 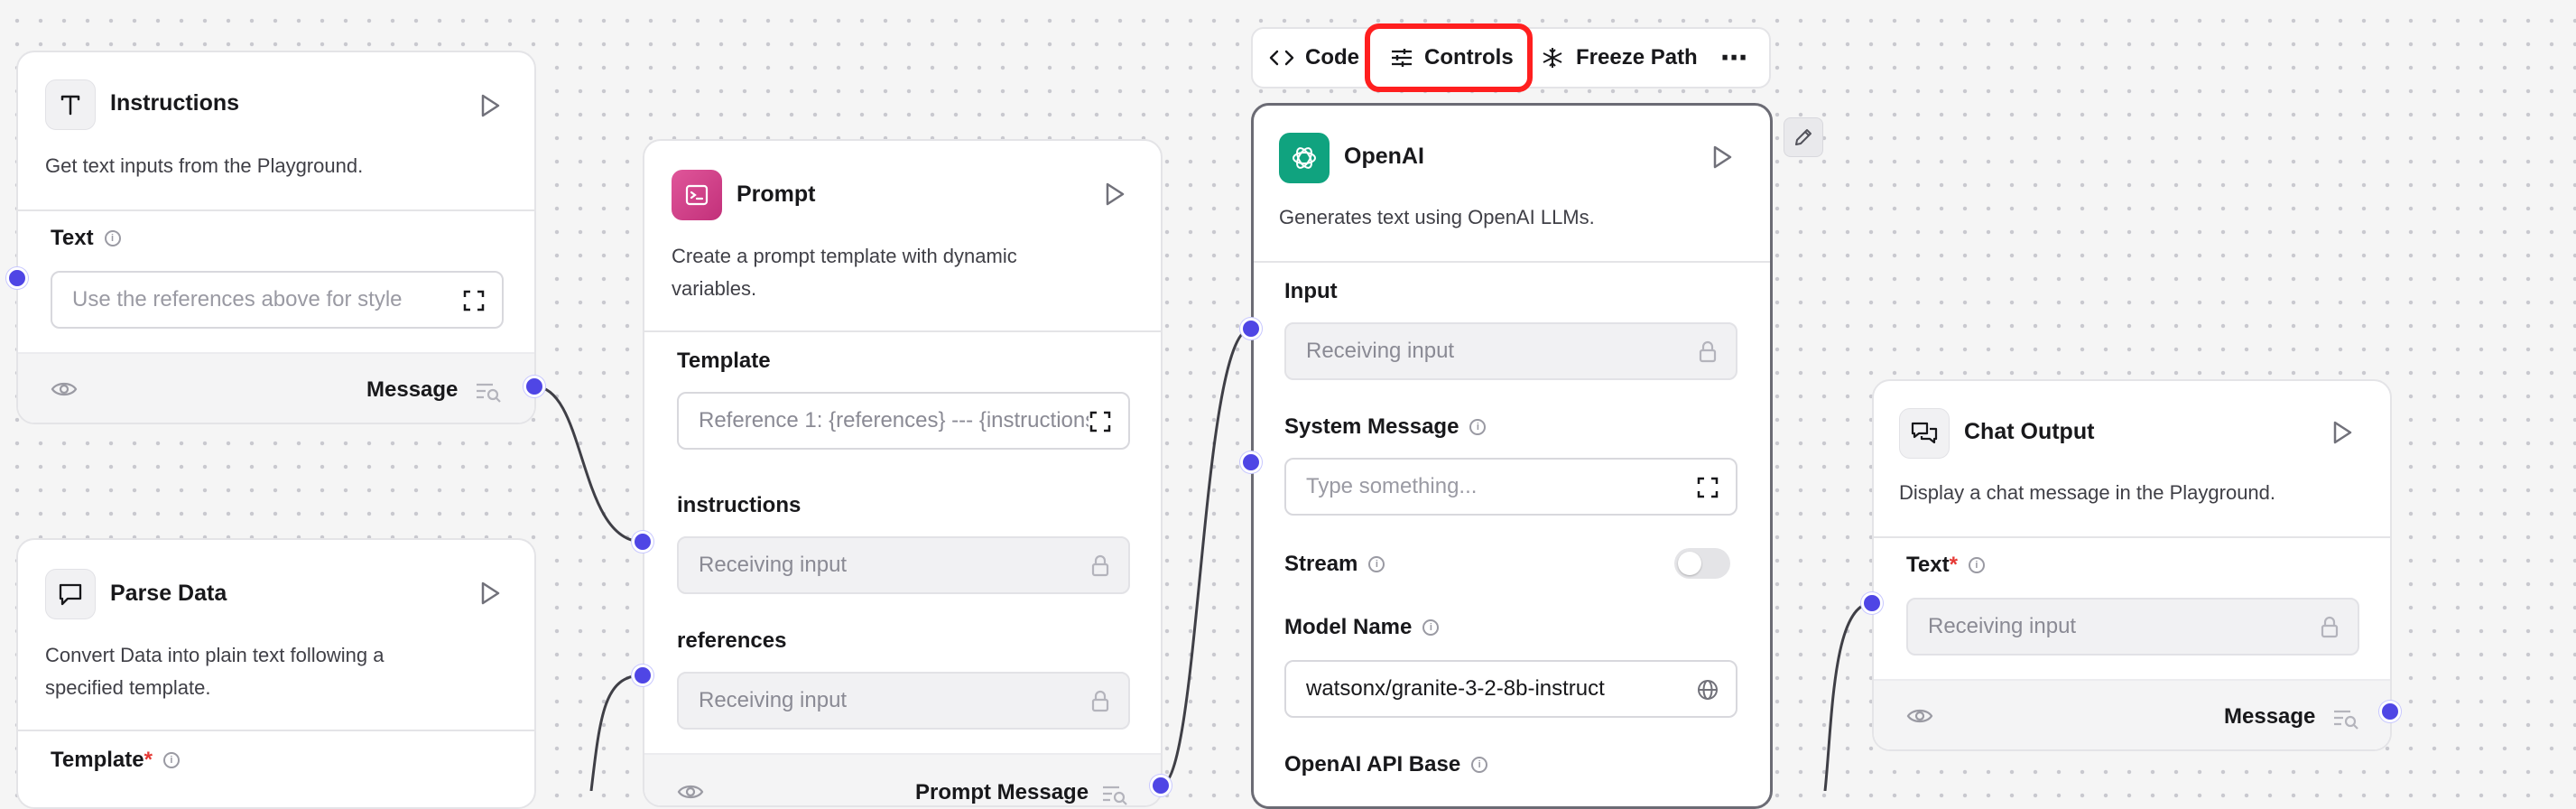 What do you see at coordinates (71, 594) in the screenshot?
I see `parse-icon` at bounding box center [71, 594].